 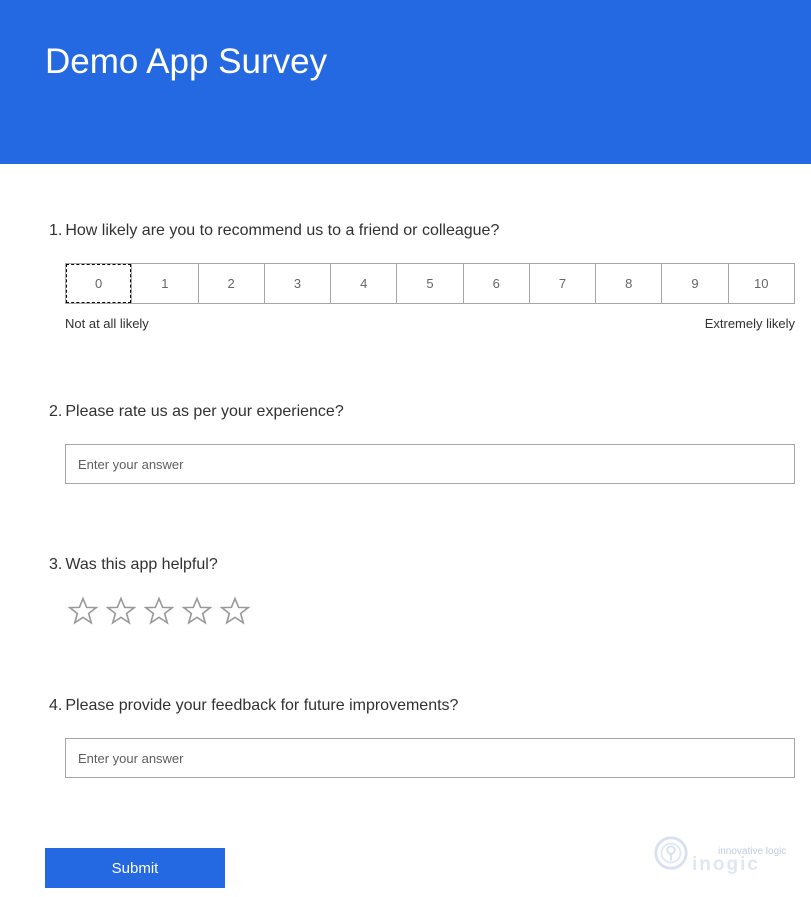 I want to click on star-4-icon, so click(x=201, y=611).